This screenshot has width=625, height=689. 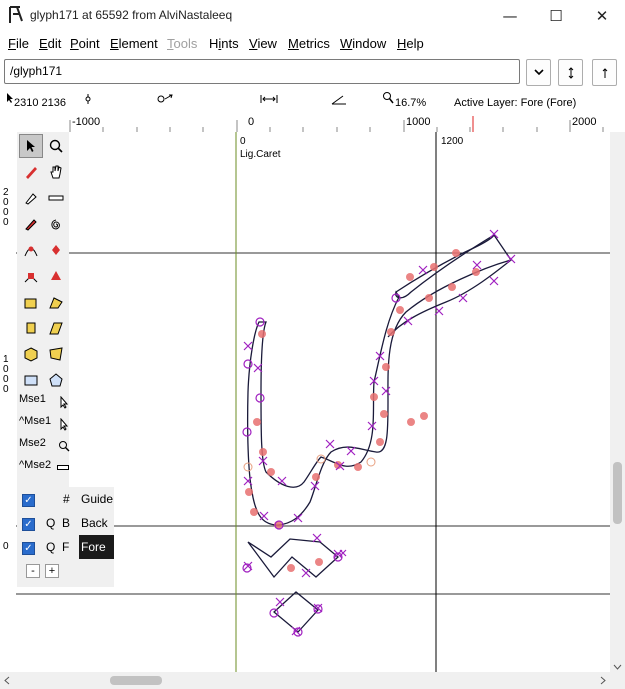 I want to click on ruler-tool, so click(x=56, y=198).